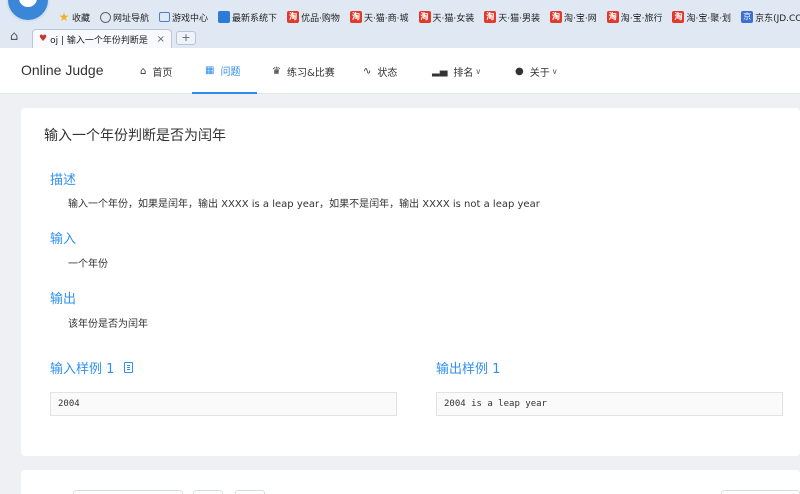 This screenshot has height=494, width=800. Describe the element at coordinates (161, 39) in the screenshot. I see `close-icon: ×` at that location.